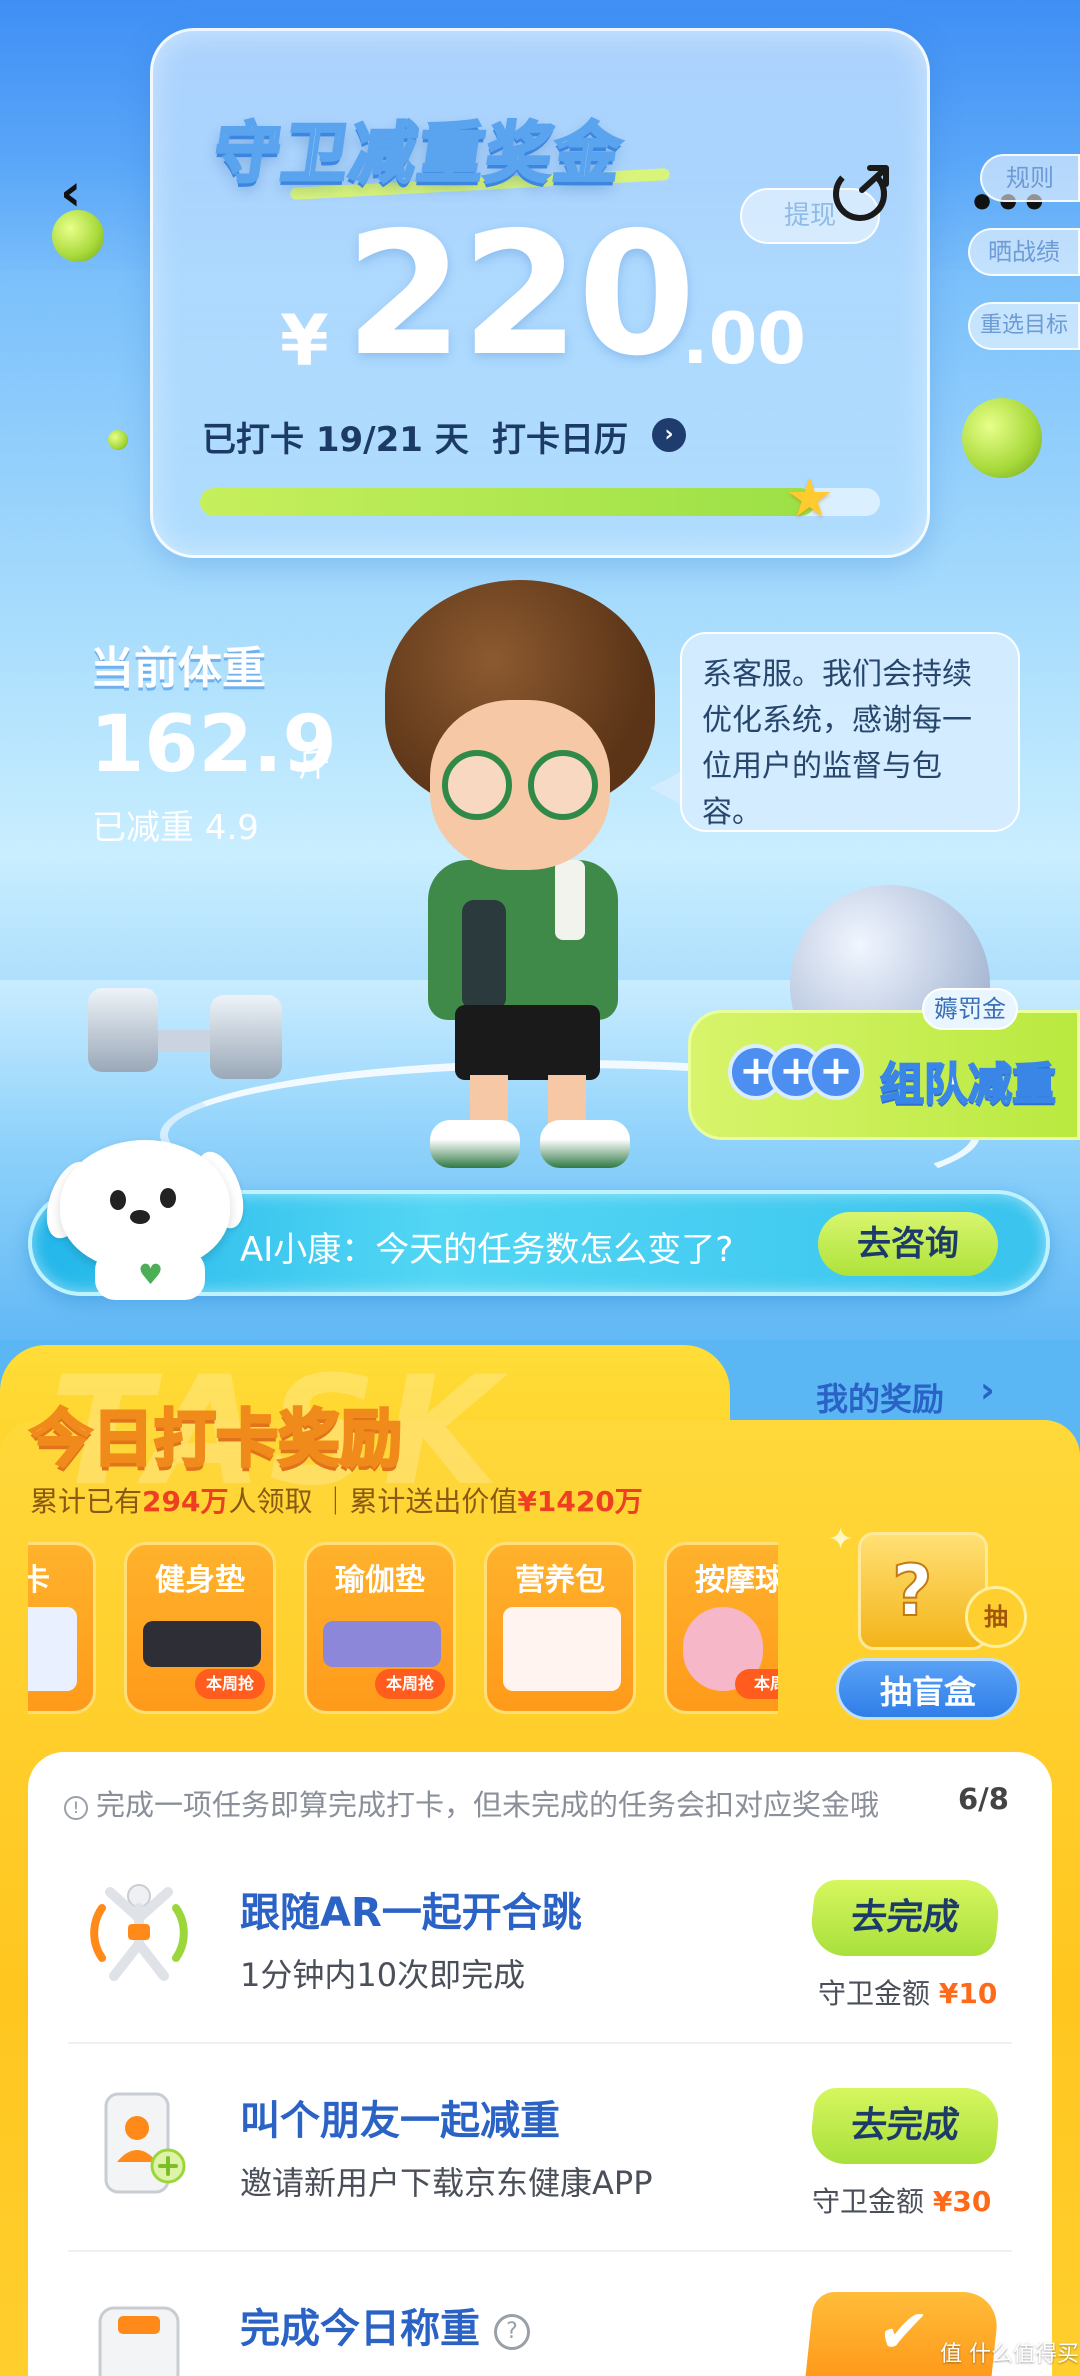  I want to click on speech-bubble: 系客服。我们会持续优化系统，感谢每一位用户的监督与包容。, so click(850, 732).